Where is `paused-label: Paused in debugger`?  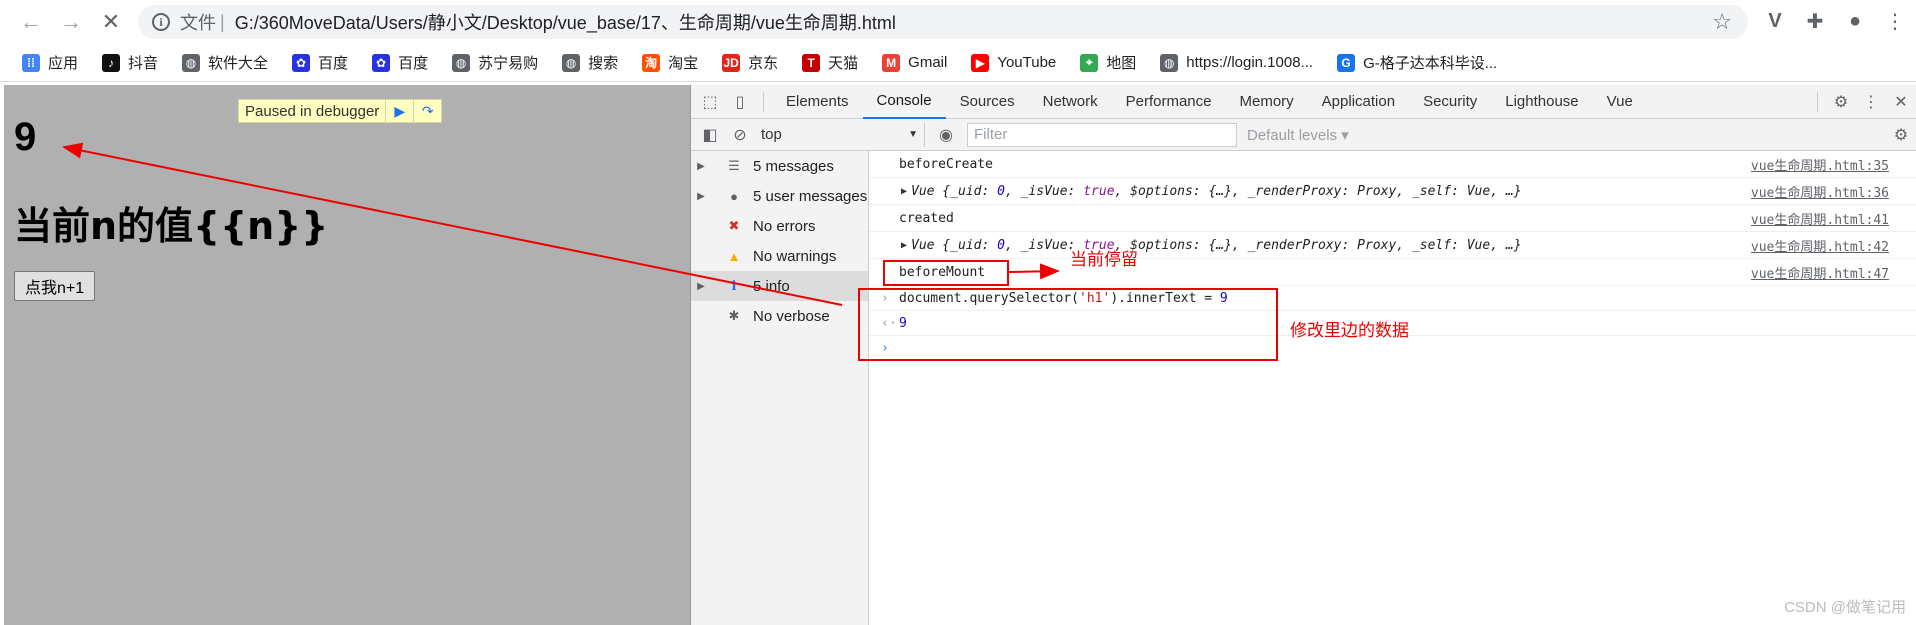
paused-label: Paused in debugger is located at coordinates (312, 111).